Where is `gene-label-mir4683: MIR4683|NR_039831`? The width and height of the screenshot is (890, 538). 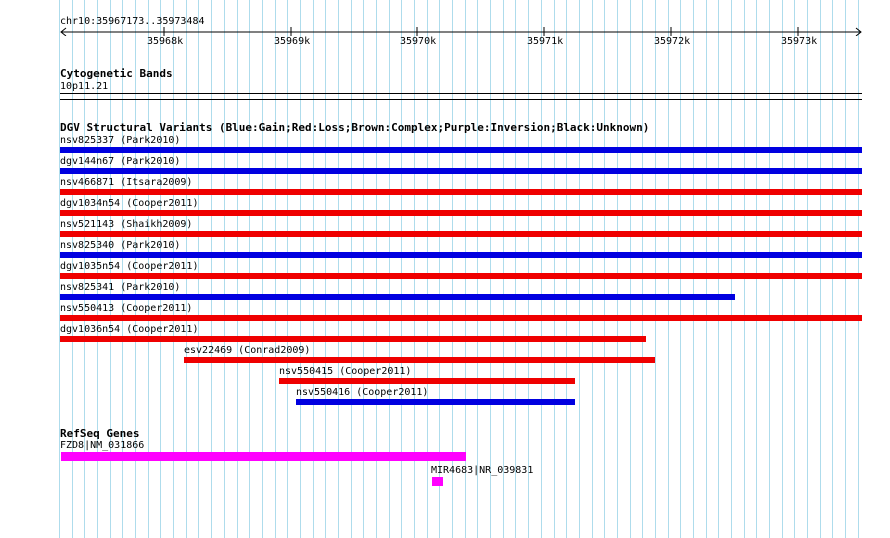 gene-label-mir4683: MIR4683|NR_039831 is located at coordinates (482, 470).